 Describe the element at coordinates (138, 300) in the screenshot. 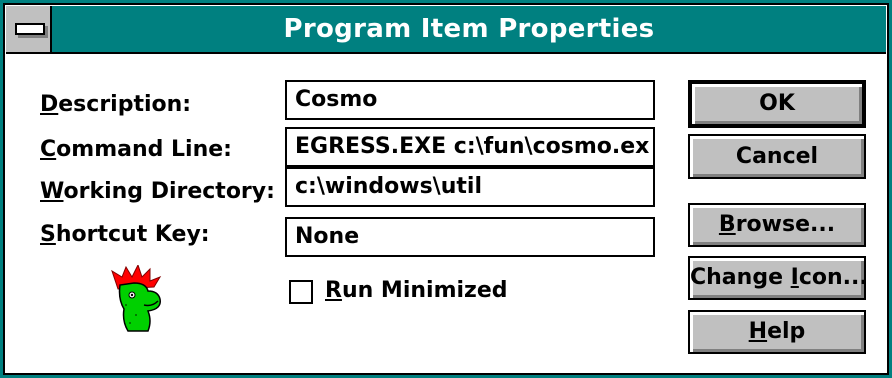

I see `cosmo-icon` at that location.